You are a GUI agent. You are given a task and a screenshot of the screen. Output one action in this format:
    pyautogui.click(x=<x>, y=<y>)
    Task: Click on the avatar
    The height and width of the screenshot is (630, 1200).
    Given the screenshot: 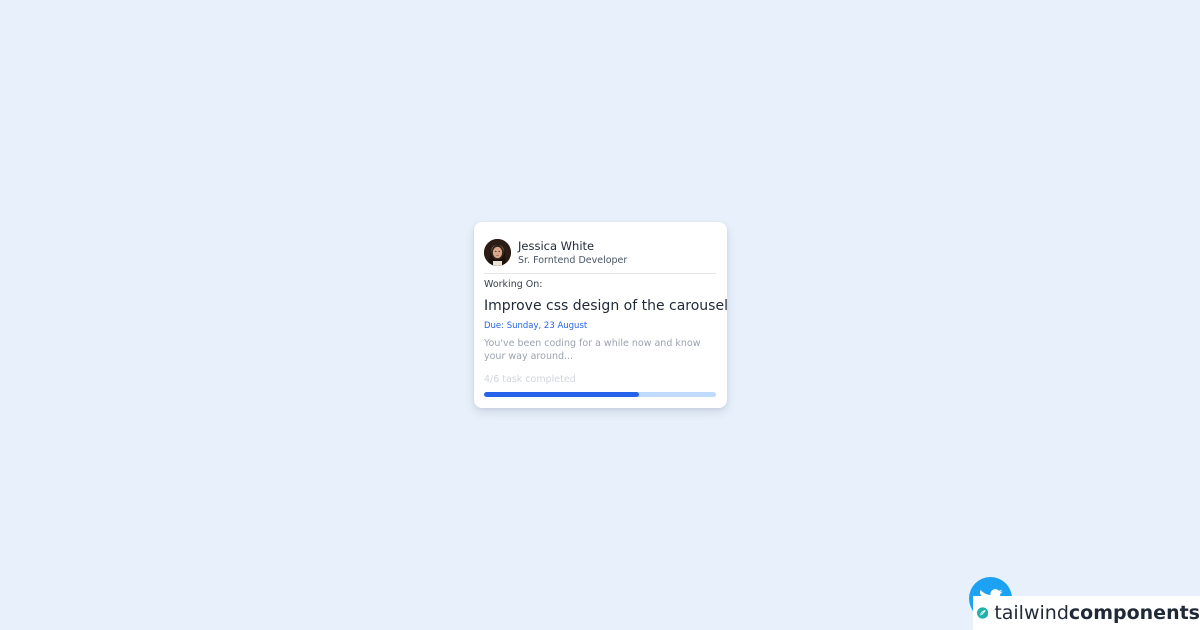 What is the action you would take?
    pyautogui.click(x=497, y=252)
    